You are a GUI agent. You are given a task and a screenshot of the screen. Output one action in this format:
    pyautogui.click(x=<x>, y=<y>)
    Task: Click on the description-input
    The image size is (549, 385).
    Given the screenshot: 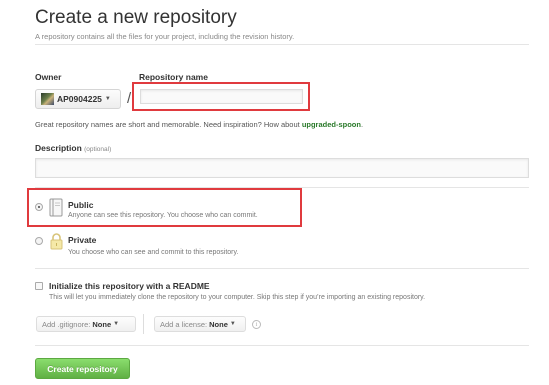 What is the action you would take?
    pyautogui.click(x=282, y=168)
    